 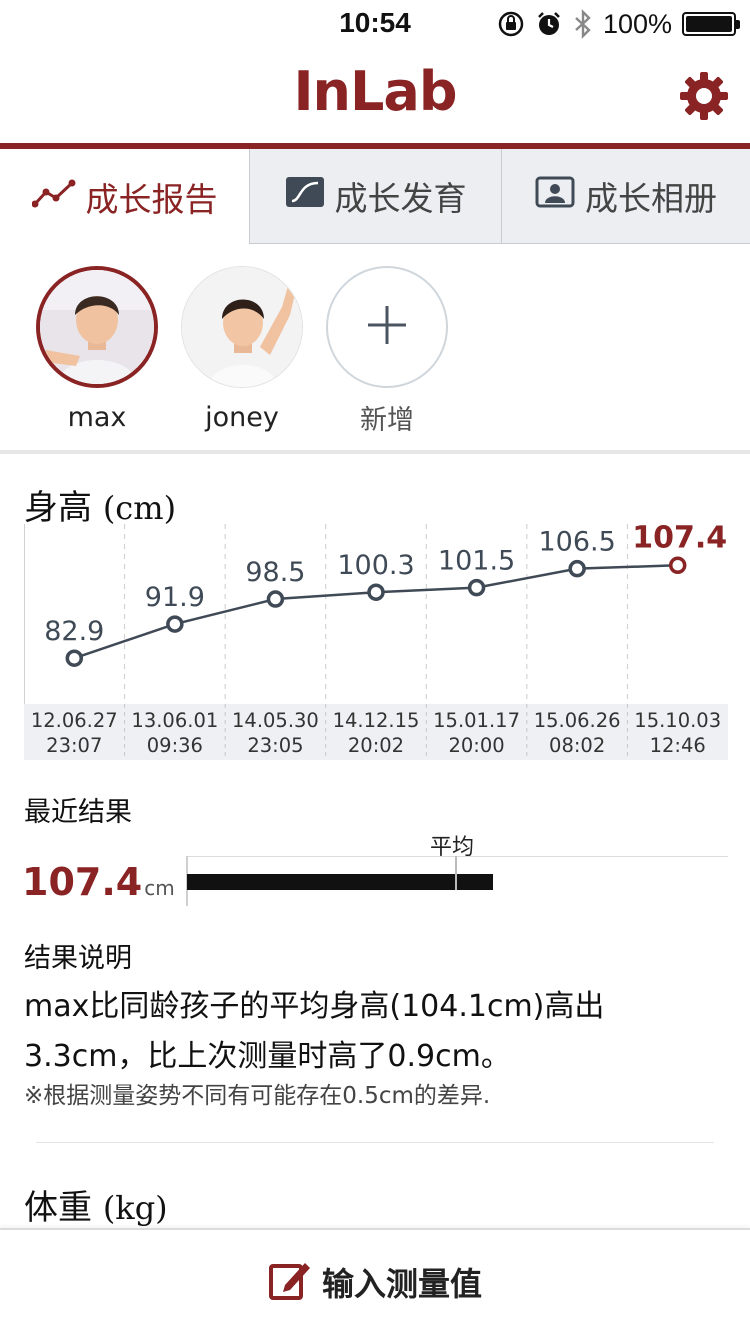 I want to click on input-measurement-label: 输入测量值, so click(x=401, y=1284).